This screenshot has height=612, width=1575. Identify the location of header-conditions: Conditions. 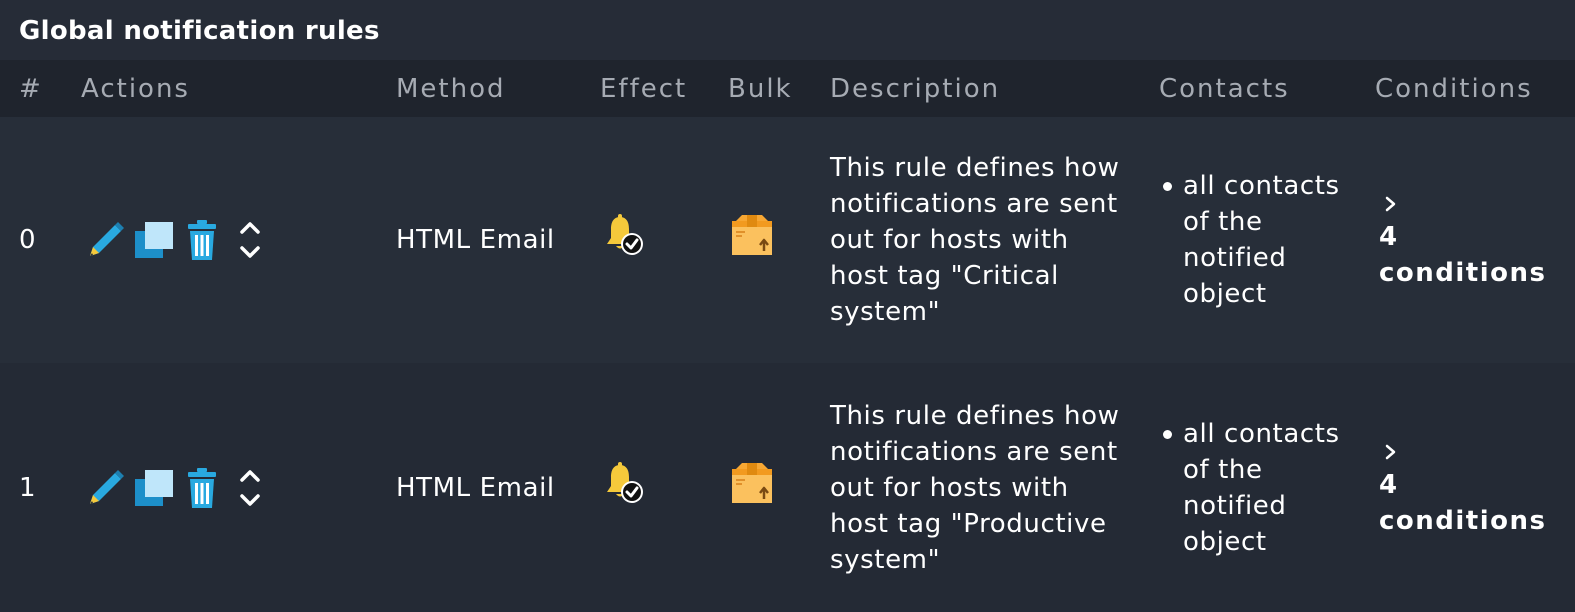
(1454, 88).